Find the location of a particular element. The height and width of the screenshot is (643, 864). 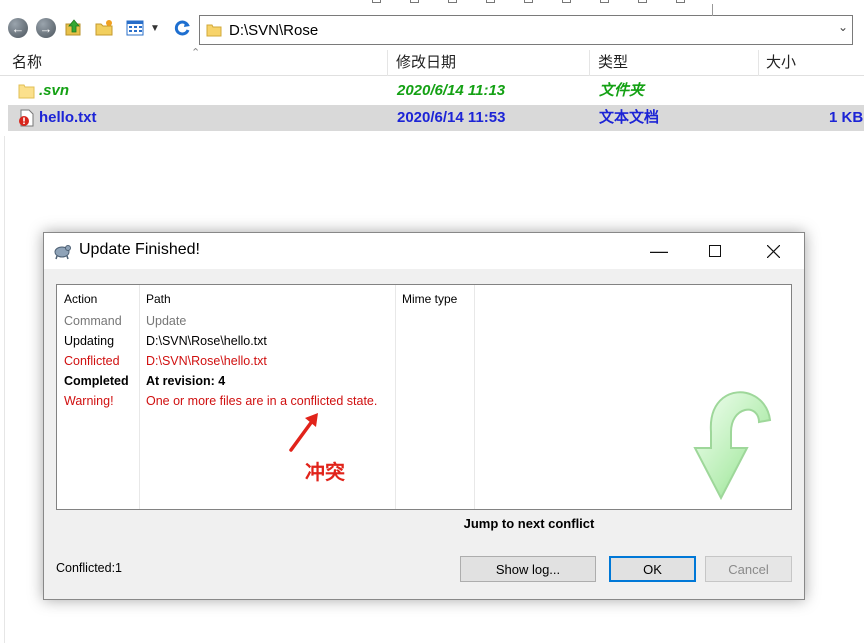

cancel-button: Cancel is located at coordinates (748, 569).